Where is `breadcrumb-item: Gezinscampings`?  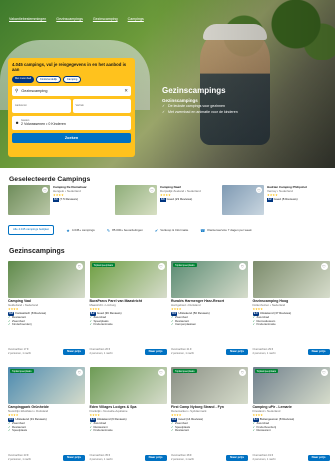 breadcrumb-item: Gezinscampings is located at coordinates (69, 19).